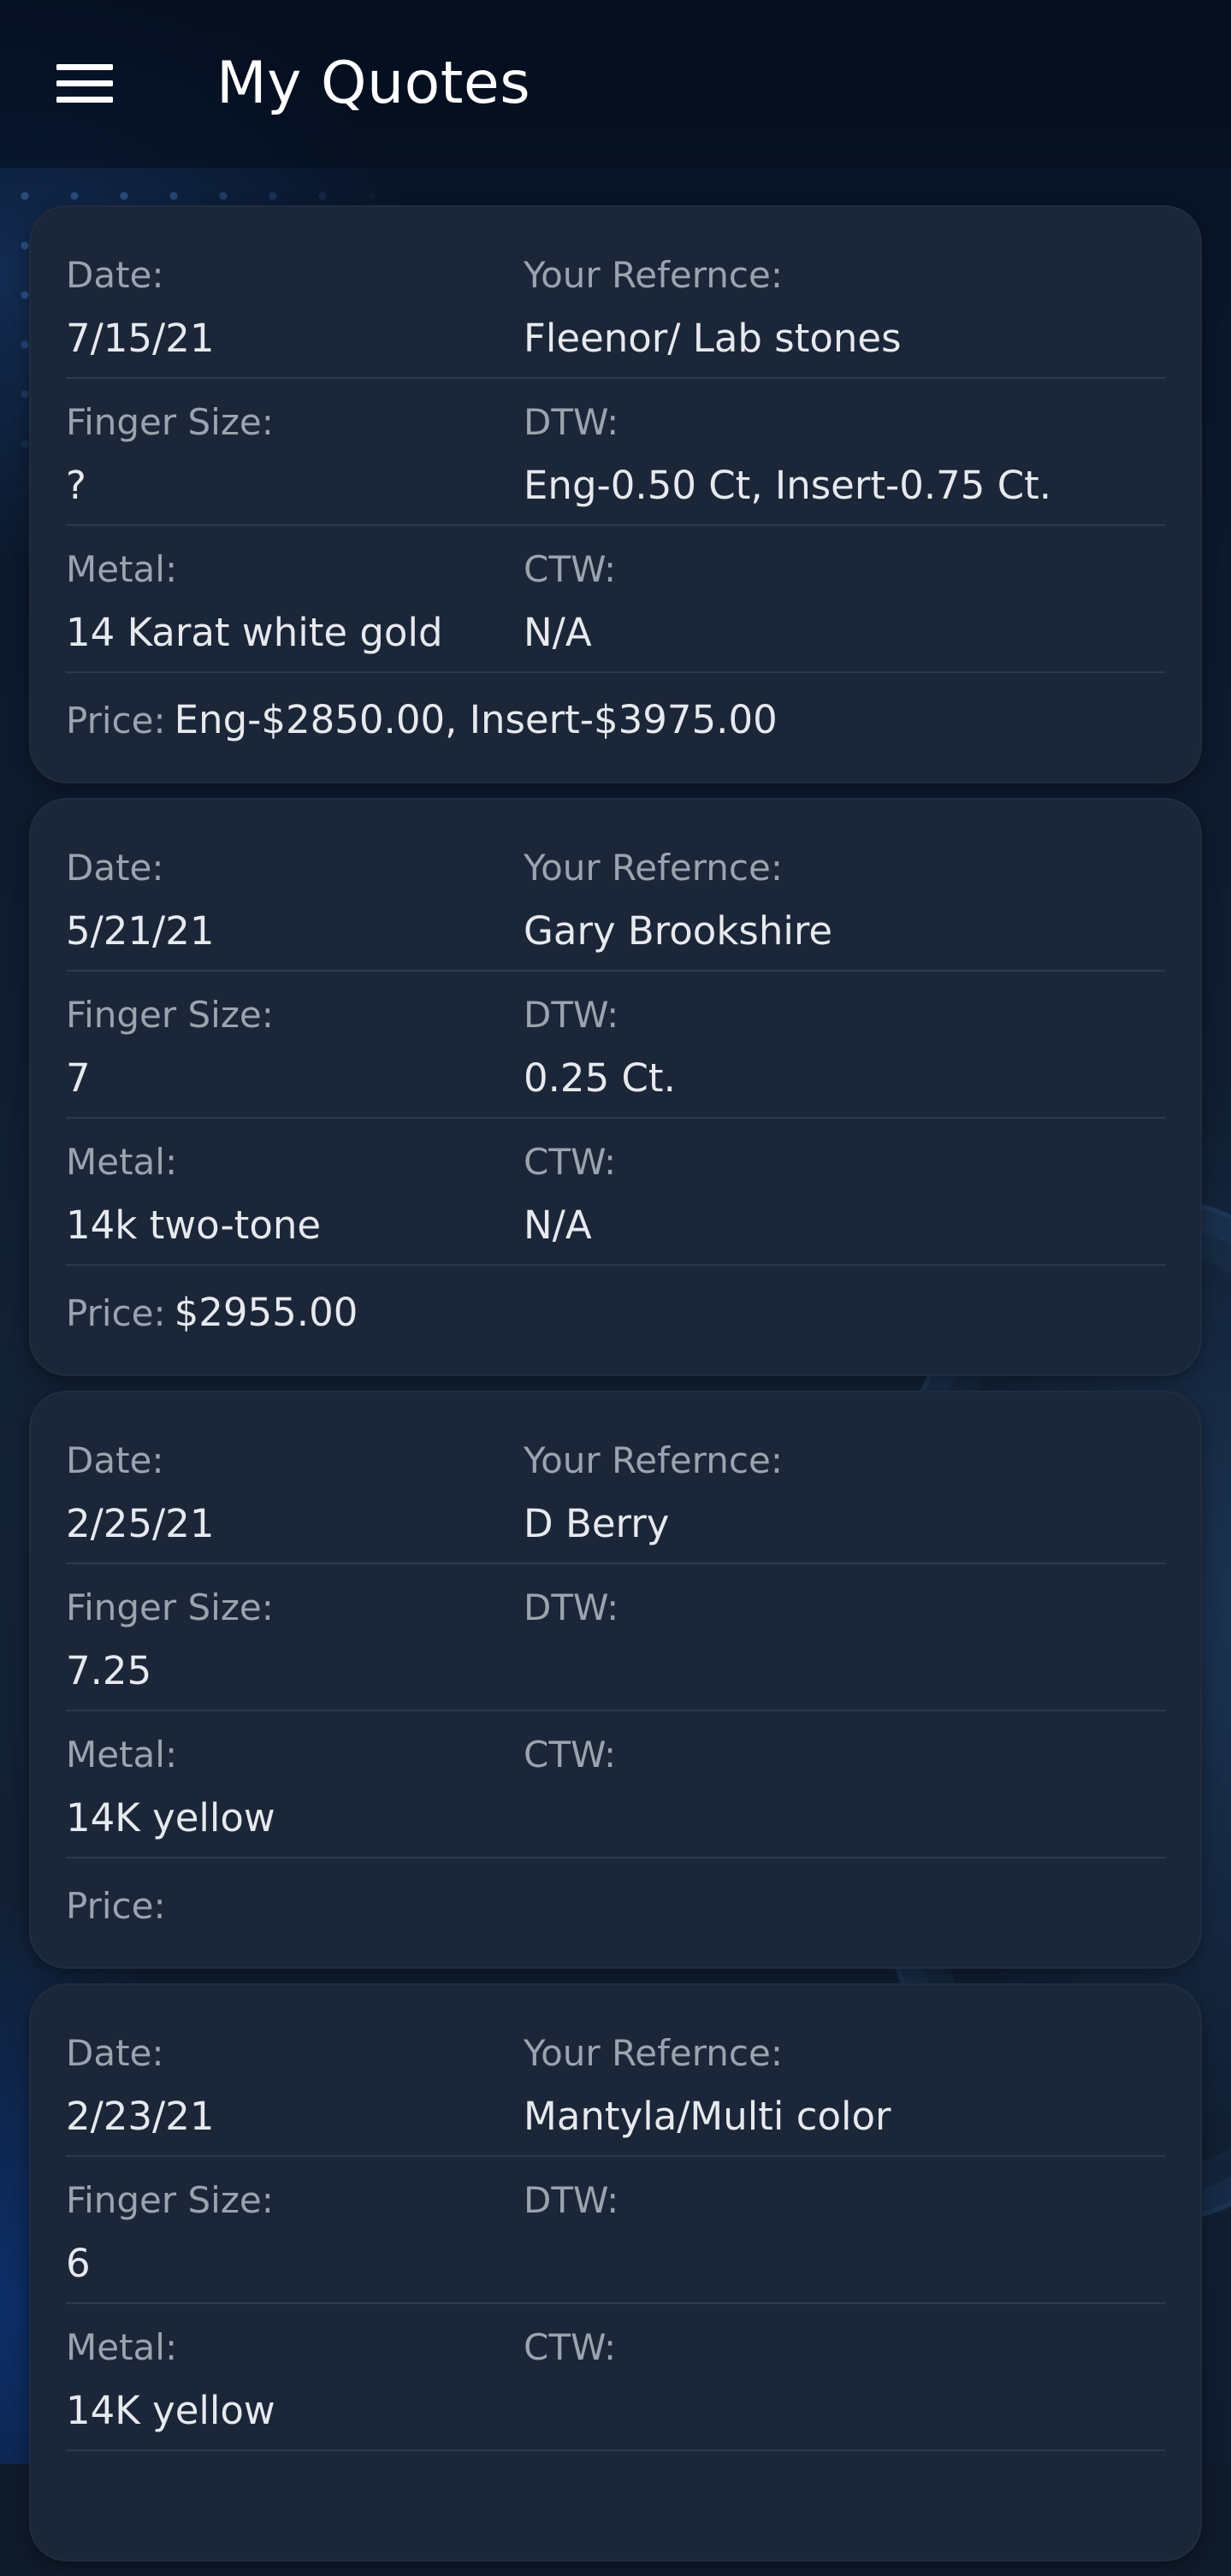 This screenshot has width=1231, height=2576. Describe the element at coordinates (266, 1312) in the screenshot. I see `price-value: $2955.00` at that location.